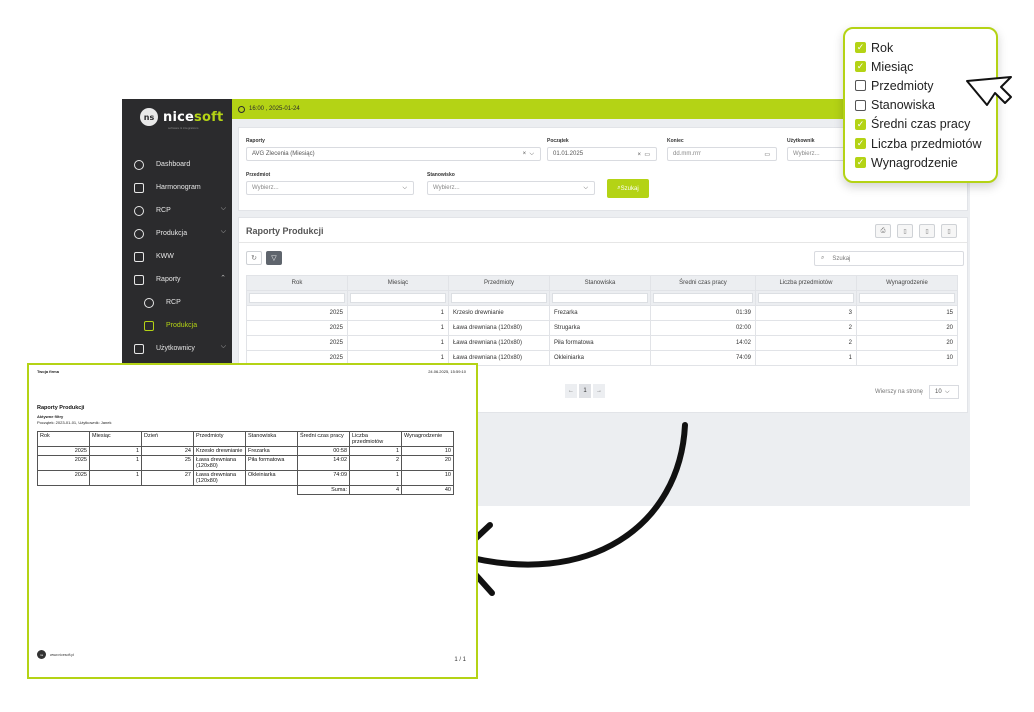 The image size is (1034, 712). What do you see at coordinates (882, 47) in the screenshot?
I see `column-toggle-label: Rok` at bounding box center [882, 47].